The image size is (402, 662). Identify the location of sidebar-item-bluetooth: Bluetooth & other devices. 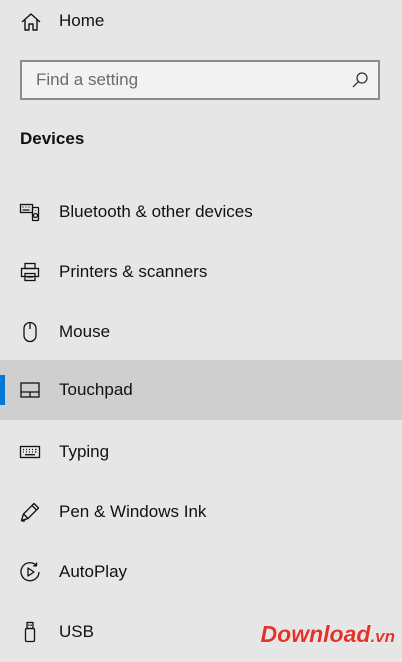
(201, 212).